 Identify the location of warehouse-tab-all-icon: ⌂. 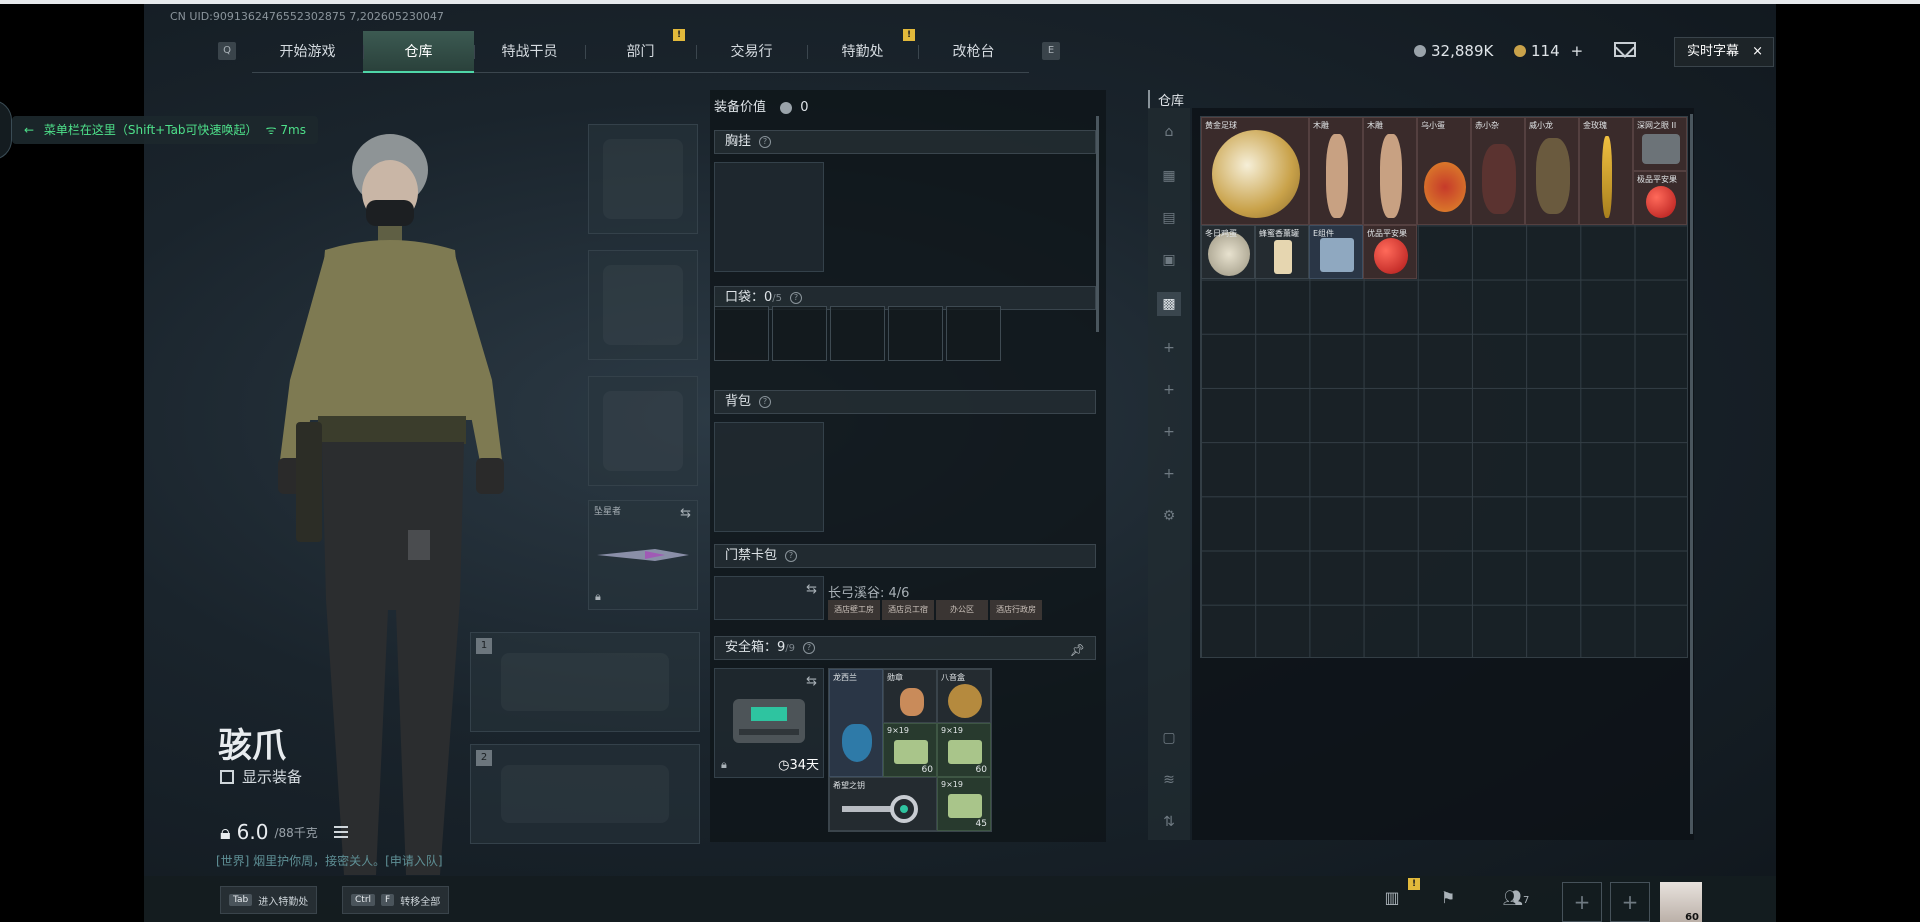
(1169, 132).